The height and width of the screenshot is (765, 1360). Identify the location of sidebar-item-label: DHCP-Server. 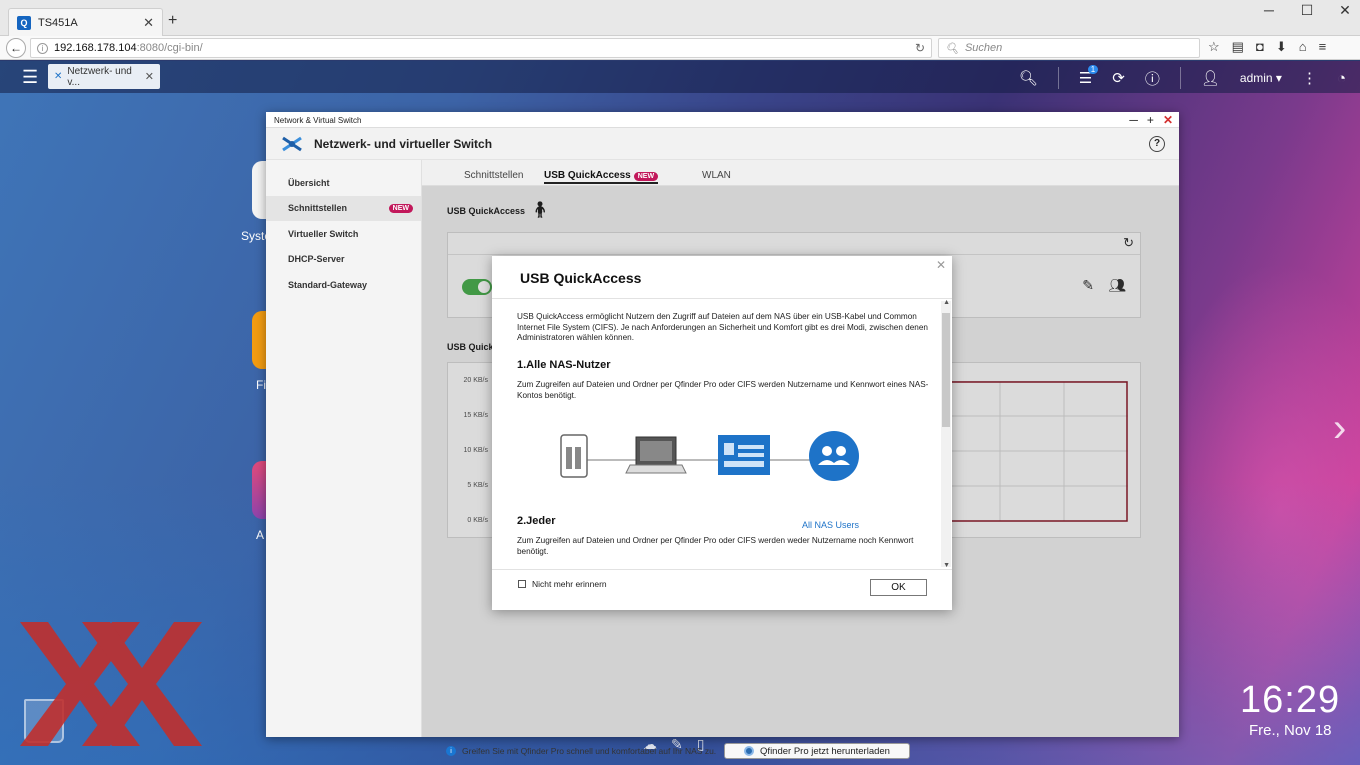
(316, 259).